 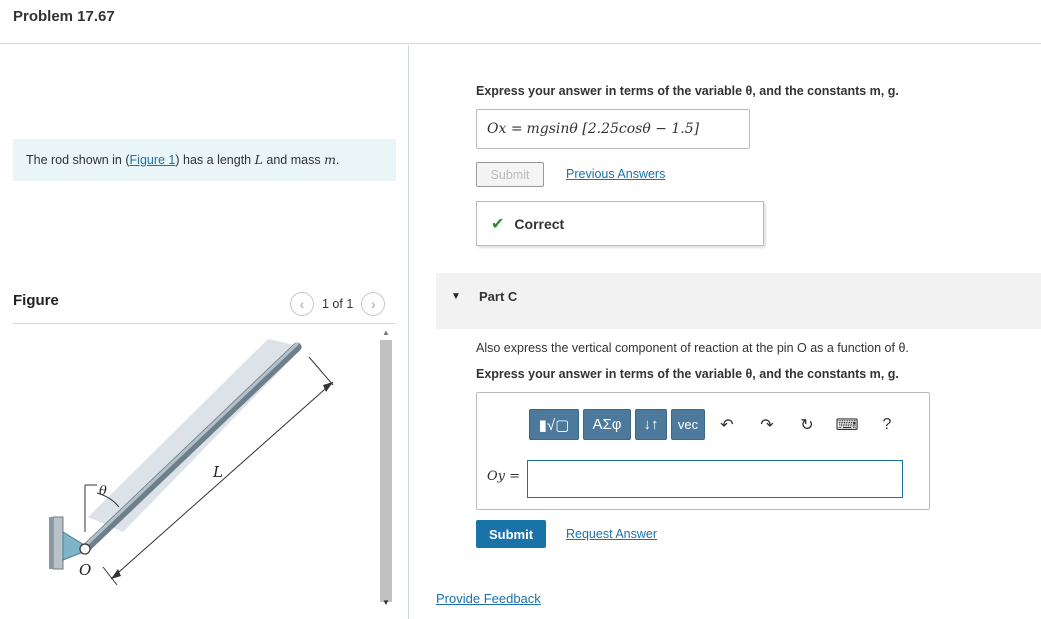 I want to click on wall-hatch, so click(x=51, y=543).